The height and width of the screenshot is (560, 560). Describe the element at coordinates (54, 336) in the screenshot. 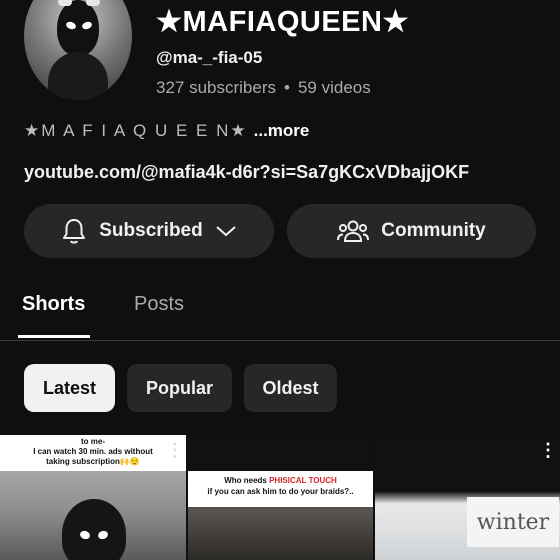

I see `active-tab-indicator` at that location.